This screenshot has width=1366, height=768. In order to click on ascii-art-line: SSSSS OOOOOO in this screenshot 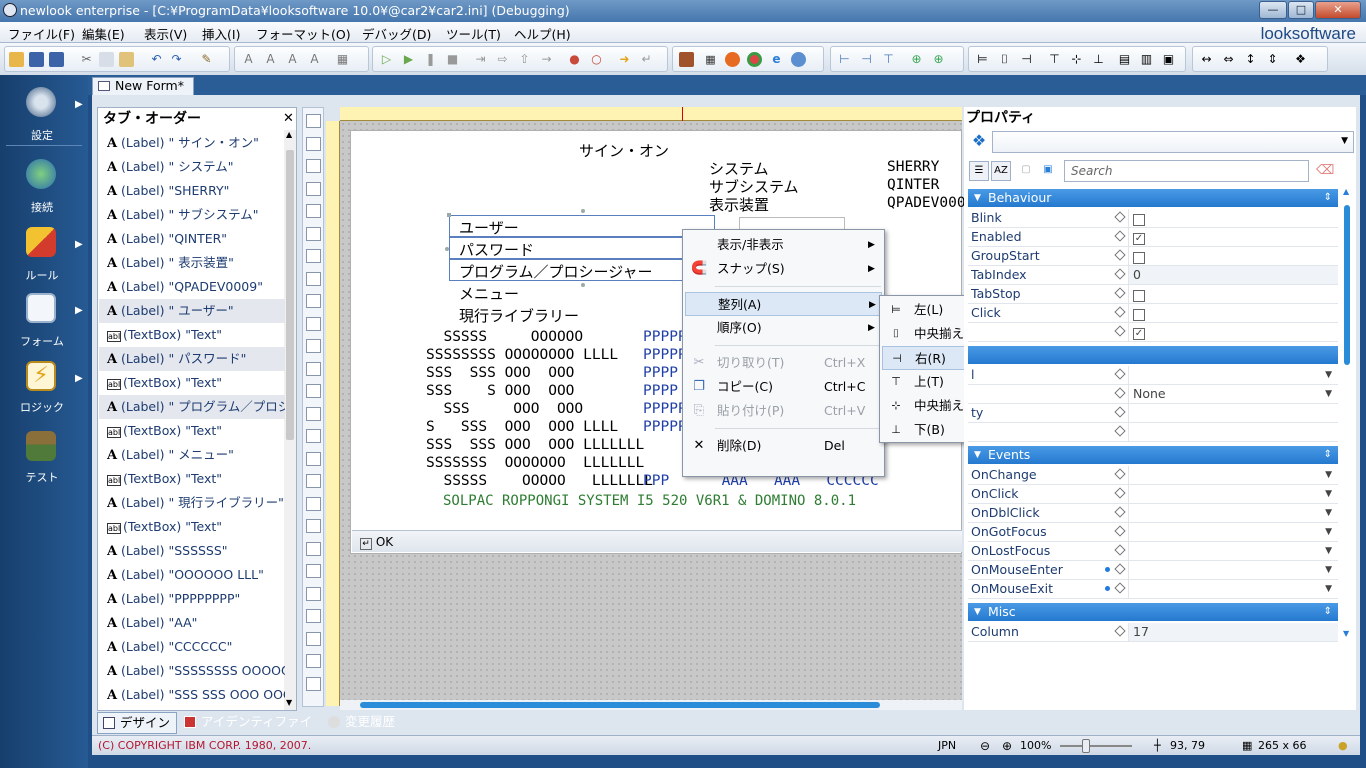, I will do `click(504, 337)`.